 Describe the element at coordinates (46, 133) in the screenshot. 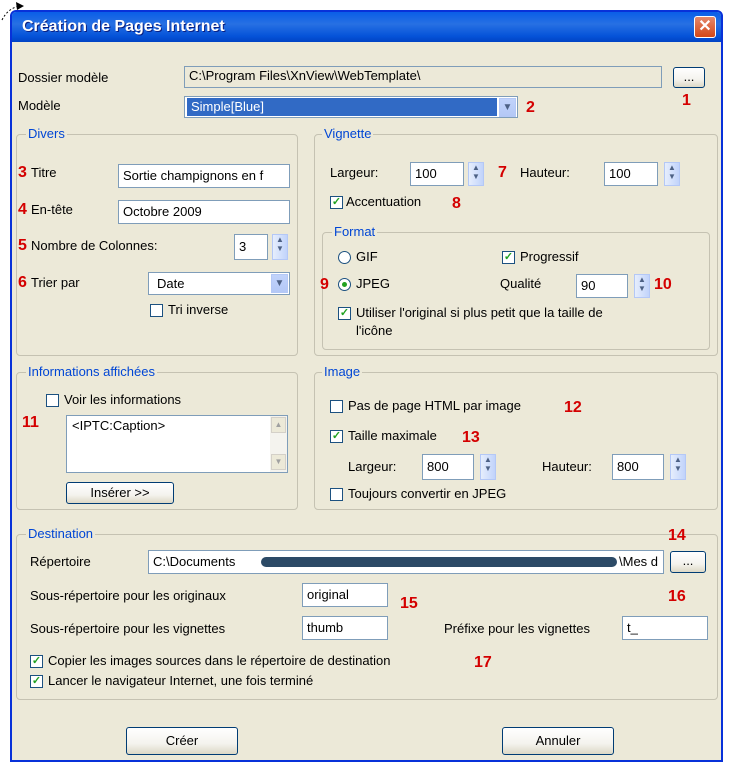

I see `divers-legend: Divers` at that location.